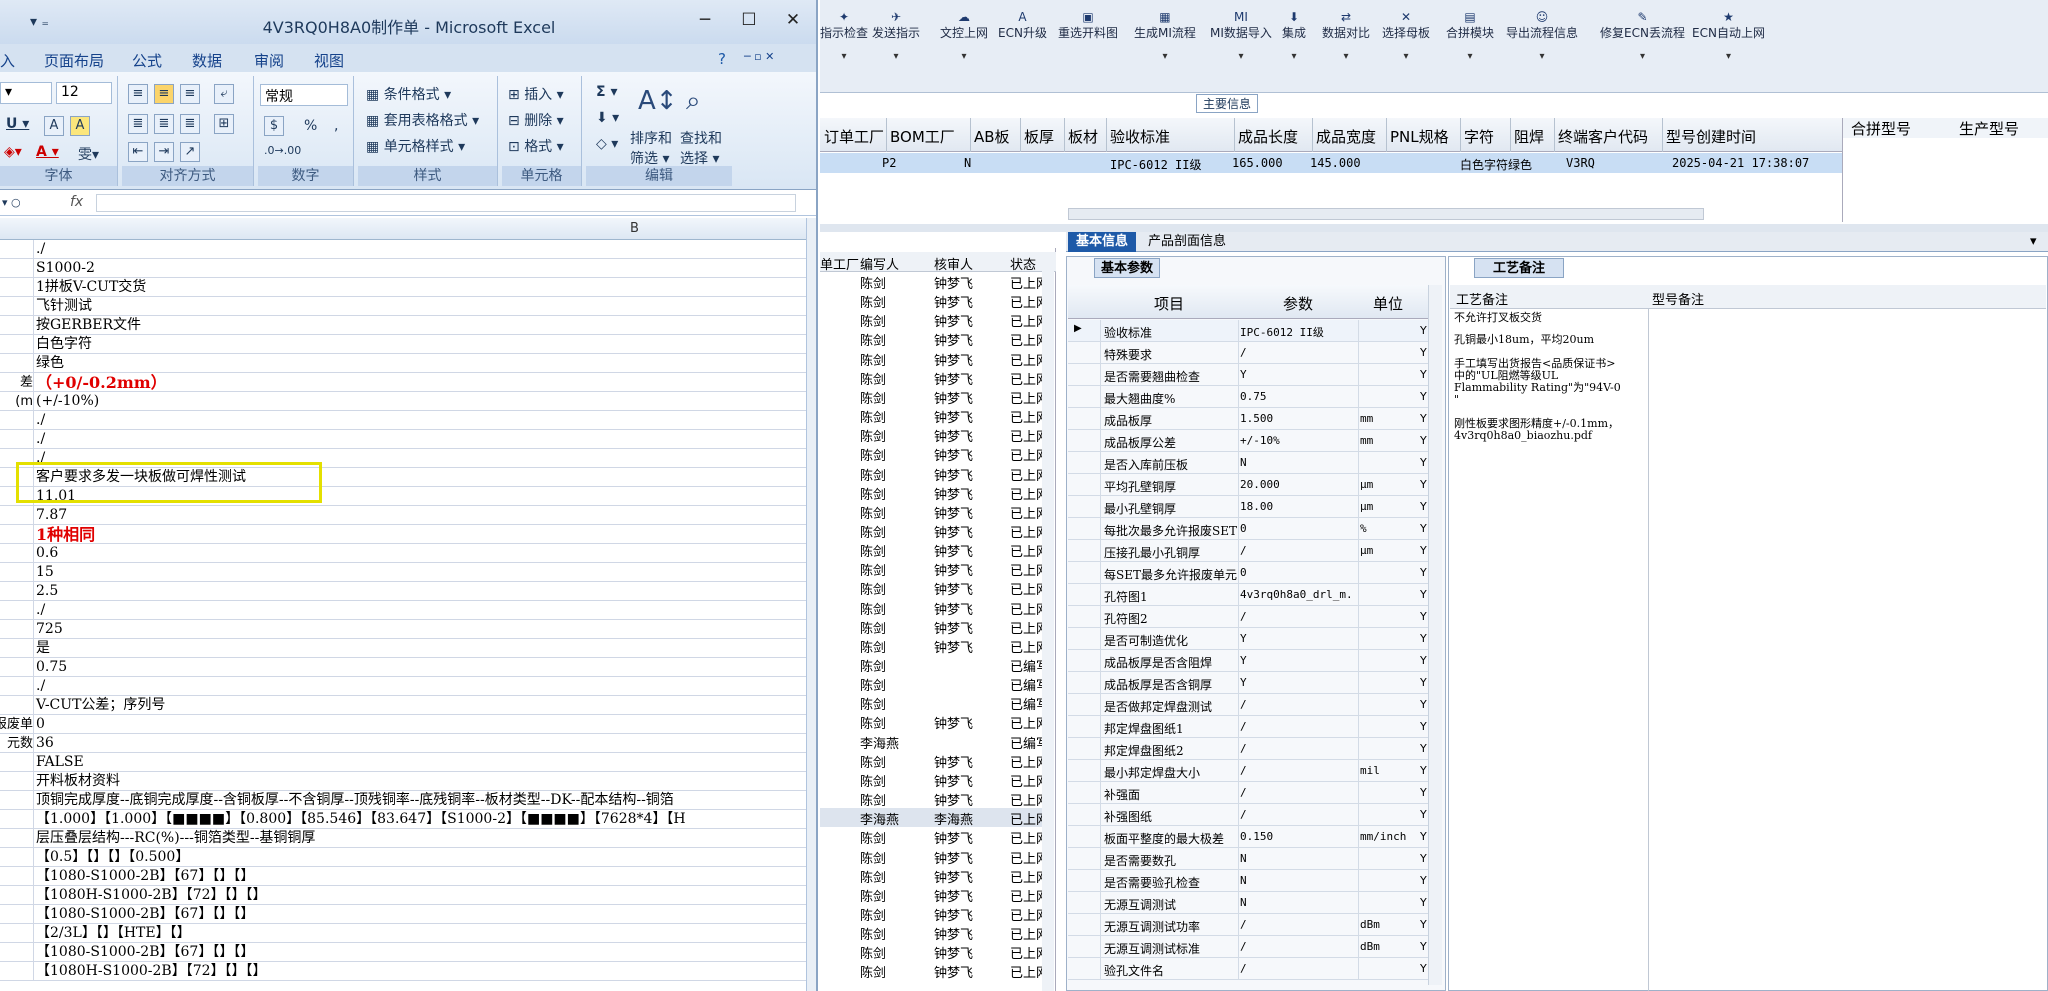 This screenshot has width=2048, height=991. I want to click on tab-view: 视图, so click(329, 60).